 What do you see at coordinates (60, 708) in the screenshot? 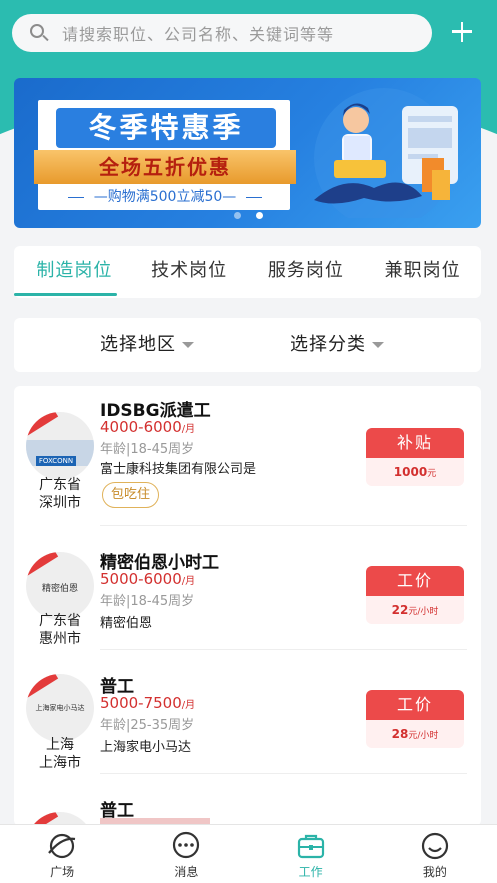
I see `company-logo: 上海家电小马达` at bounding box center [60, 708].